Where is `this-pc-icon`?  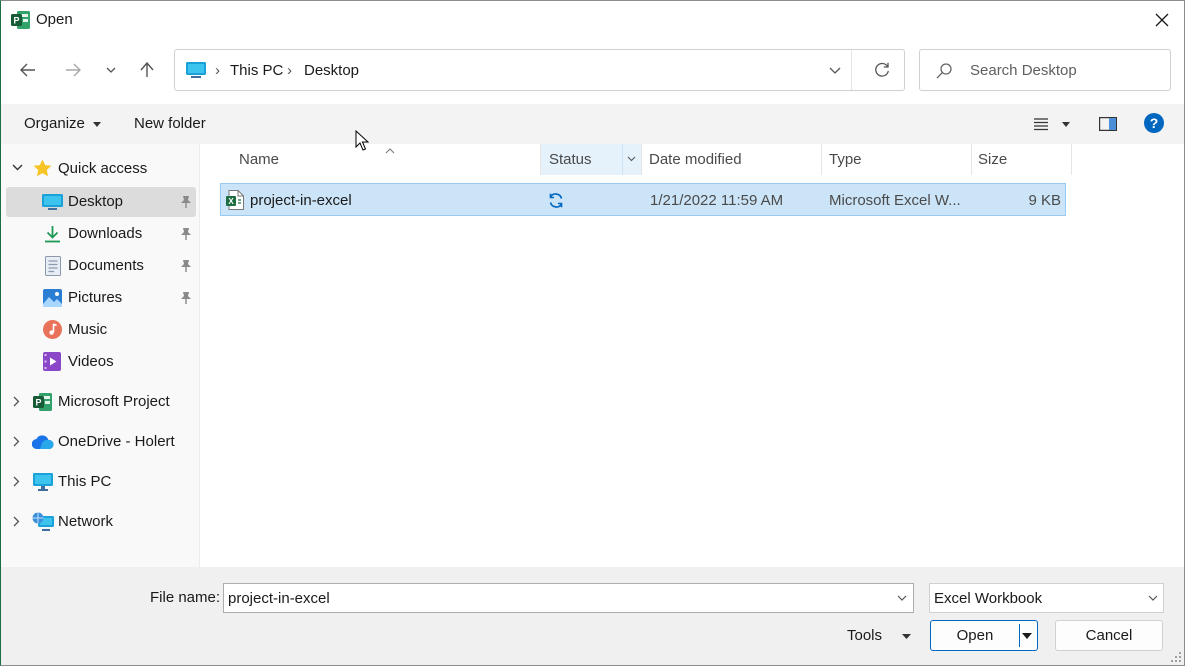 this-pc-icon is located at coordinates (196, 70).